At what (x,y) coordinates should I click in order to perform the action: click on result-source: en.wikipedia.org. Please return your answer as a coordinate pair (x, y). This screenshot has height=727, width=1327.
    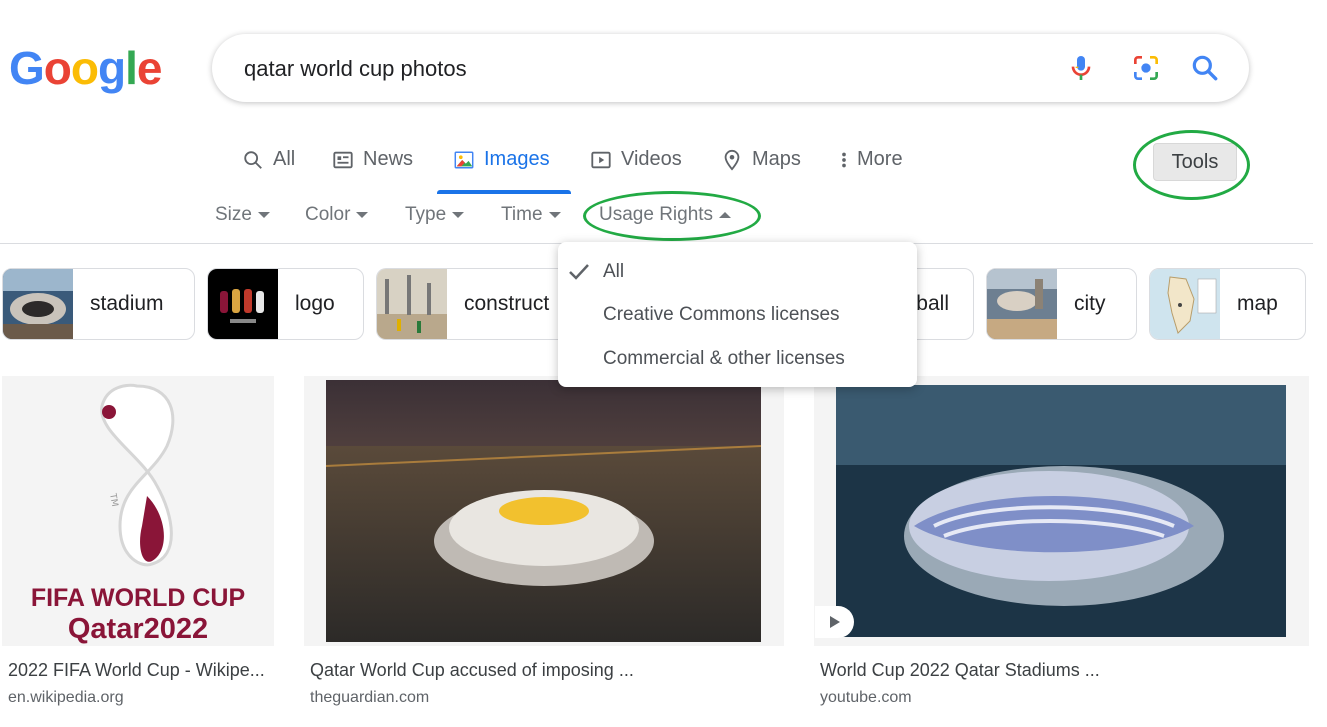
    Looking at the image, I should click on (66, 698).